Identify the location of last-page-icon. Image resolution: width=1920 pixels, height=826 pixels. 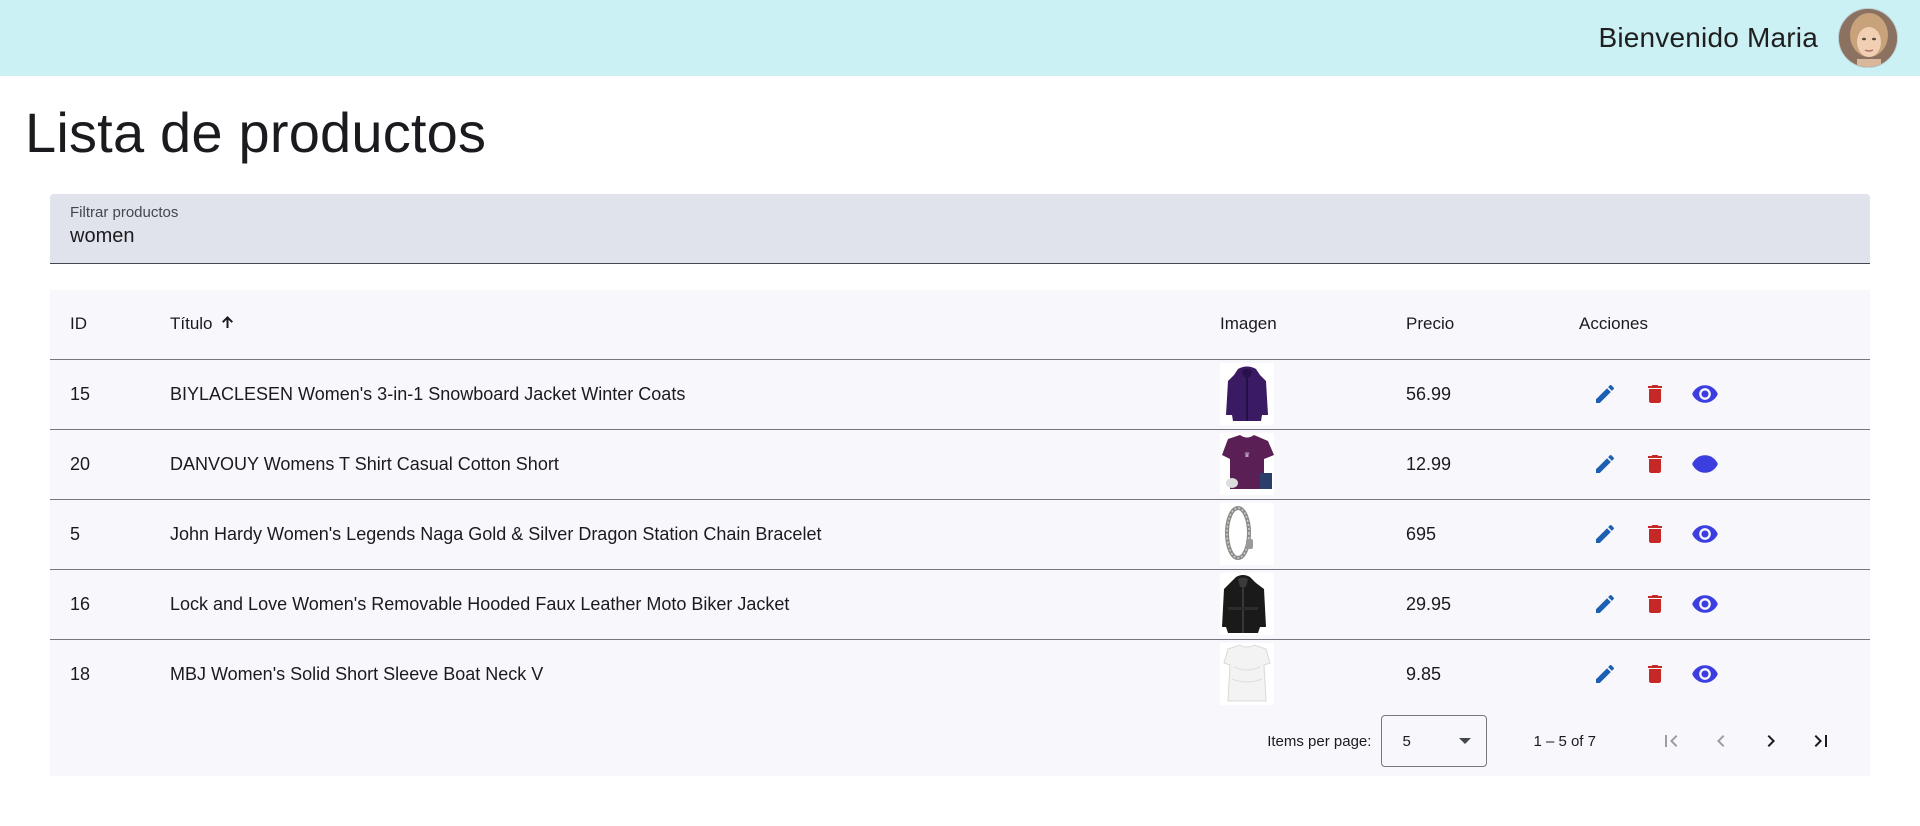
(1820, 741).